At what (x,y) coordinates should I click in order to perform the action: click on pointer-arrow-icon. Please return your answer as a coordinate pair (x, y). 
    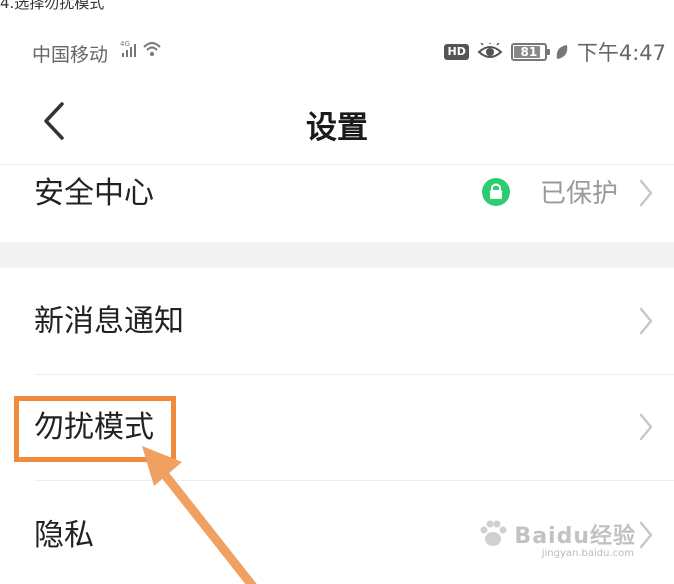
    Looking at the image, I should click on (199, 515).